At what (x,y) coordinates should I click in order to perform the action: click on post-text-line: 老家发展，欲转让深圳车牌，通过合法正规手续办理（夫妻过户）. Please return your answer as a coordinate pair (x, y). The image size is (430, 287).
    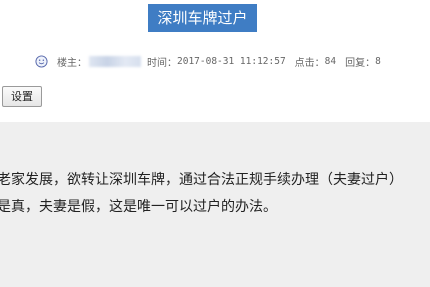
    Looking at the image, I should click on (201, 180).